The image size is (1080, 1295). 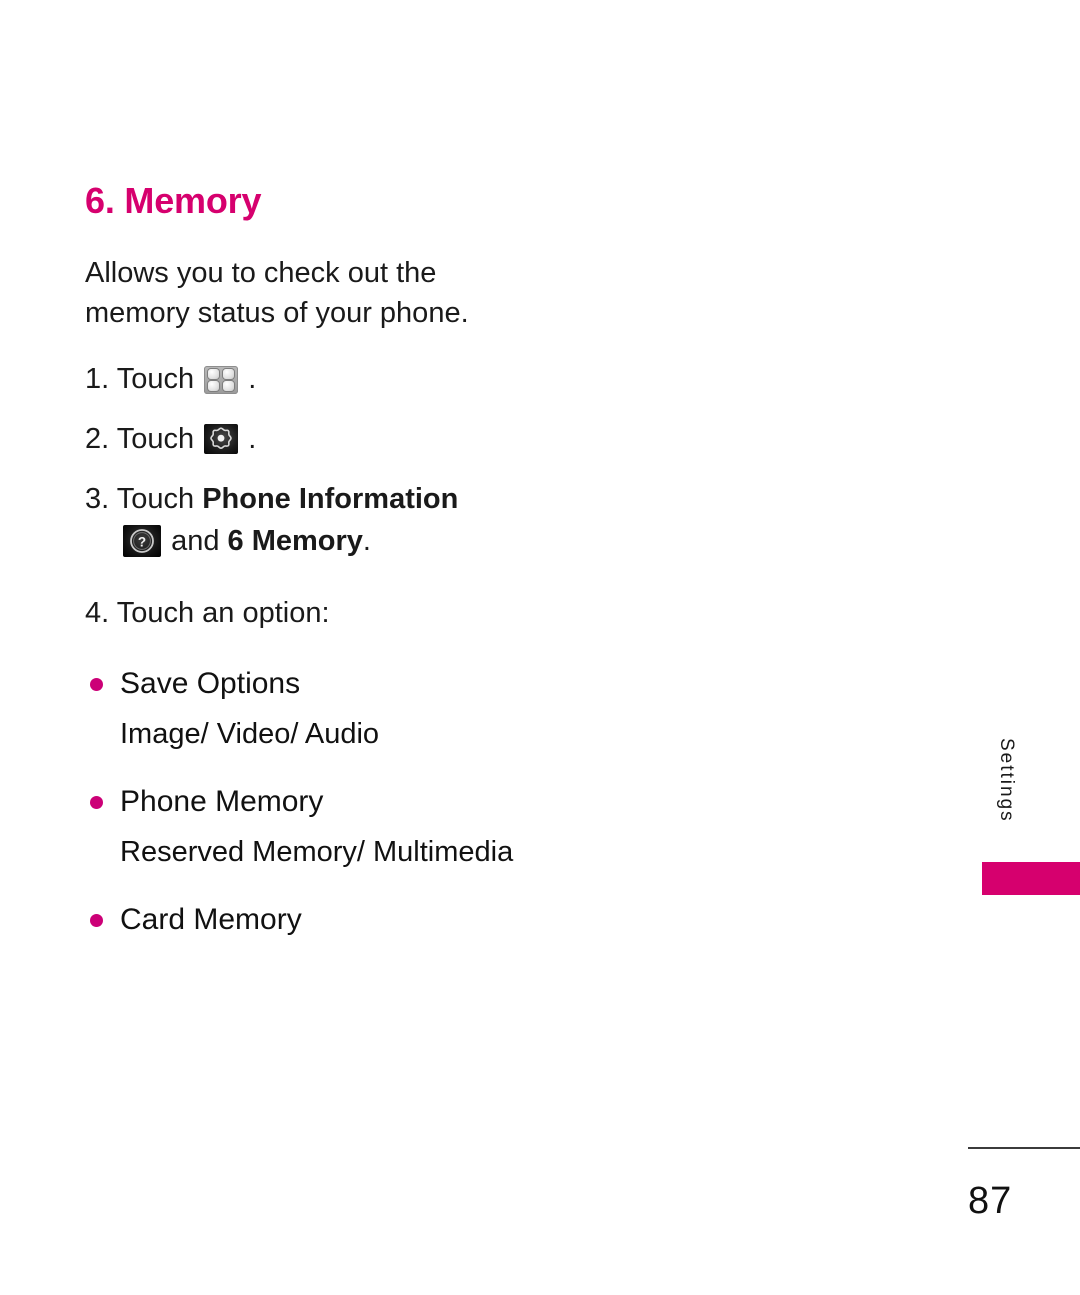 What do you see at coordinates (211, 919) in the screenshot?
I see `option-label: Card Memory` at bounding box center [211, 919].